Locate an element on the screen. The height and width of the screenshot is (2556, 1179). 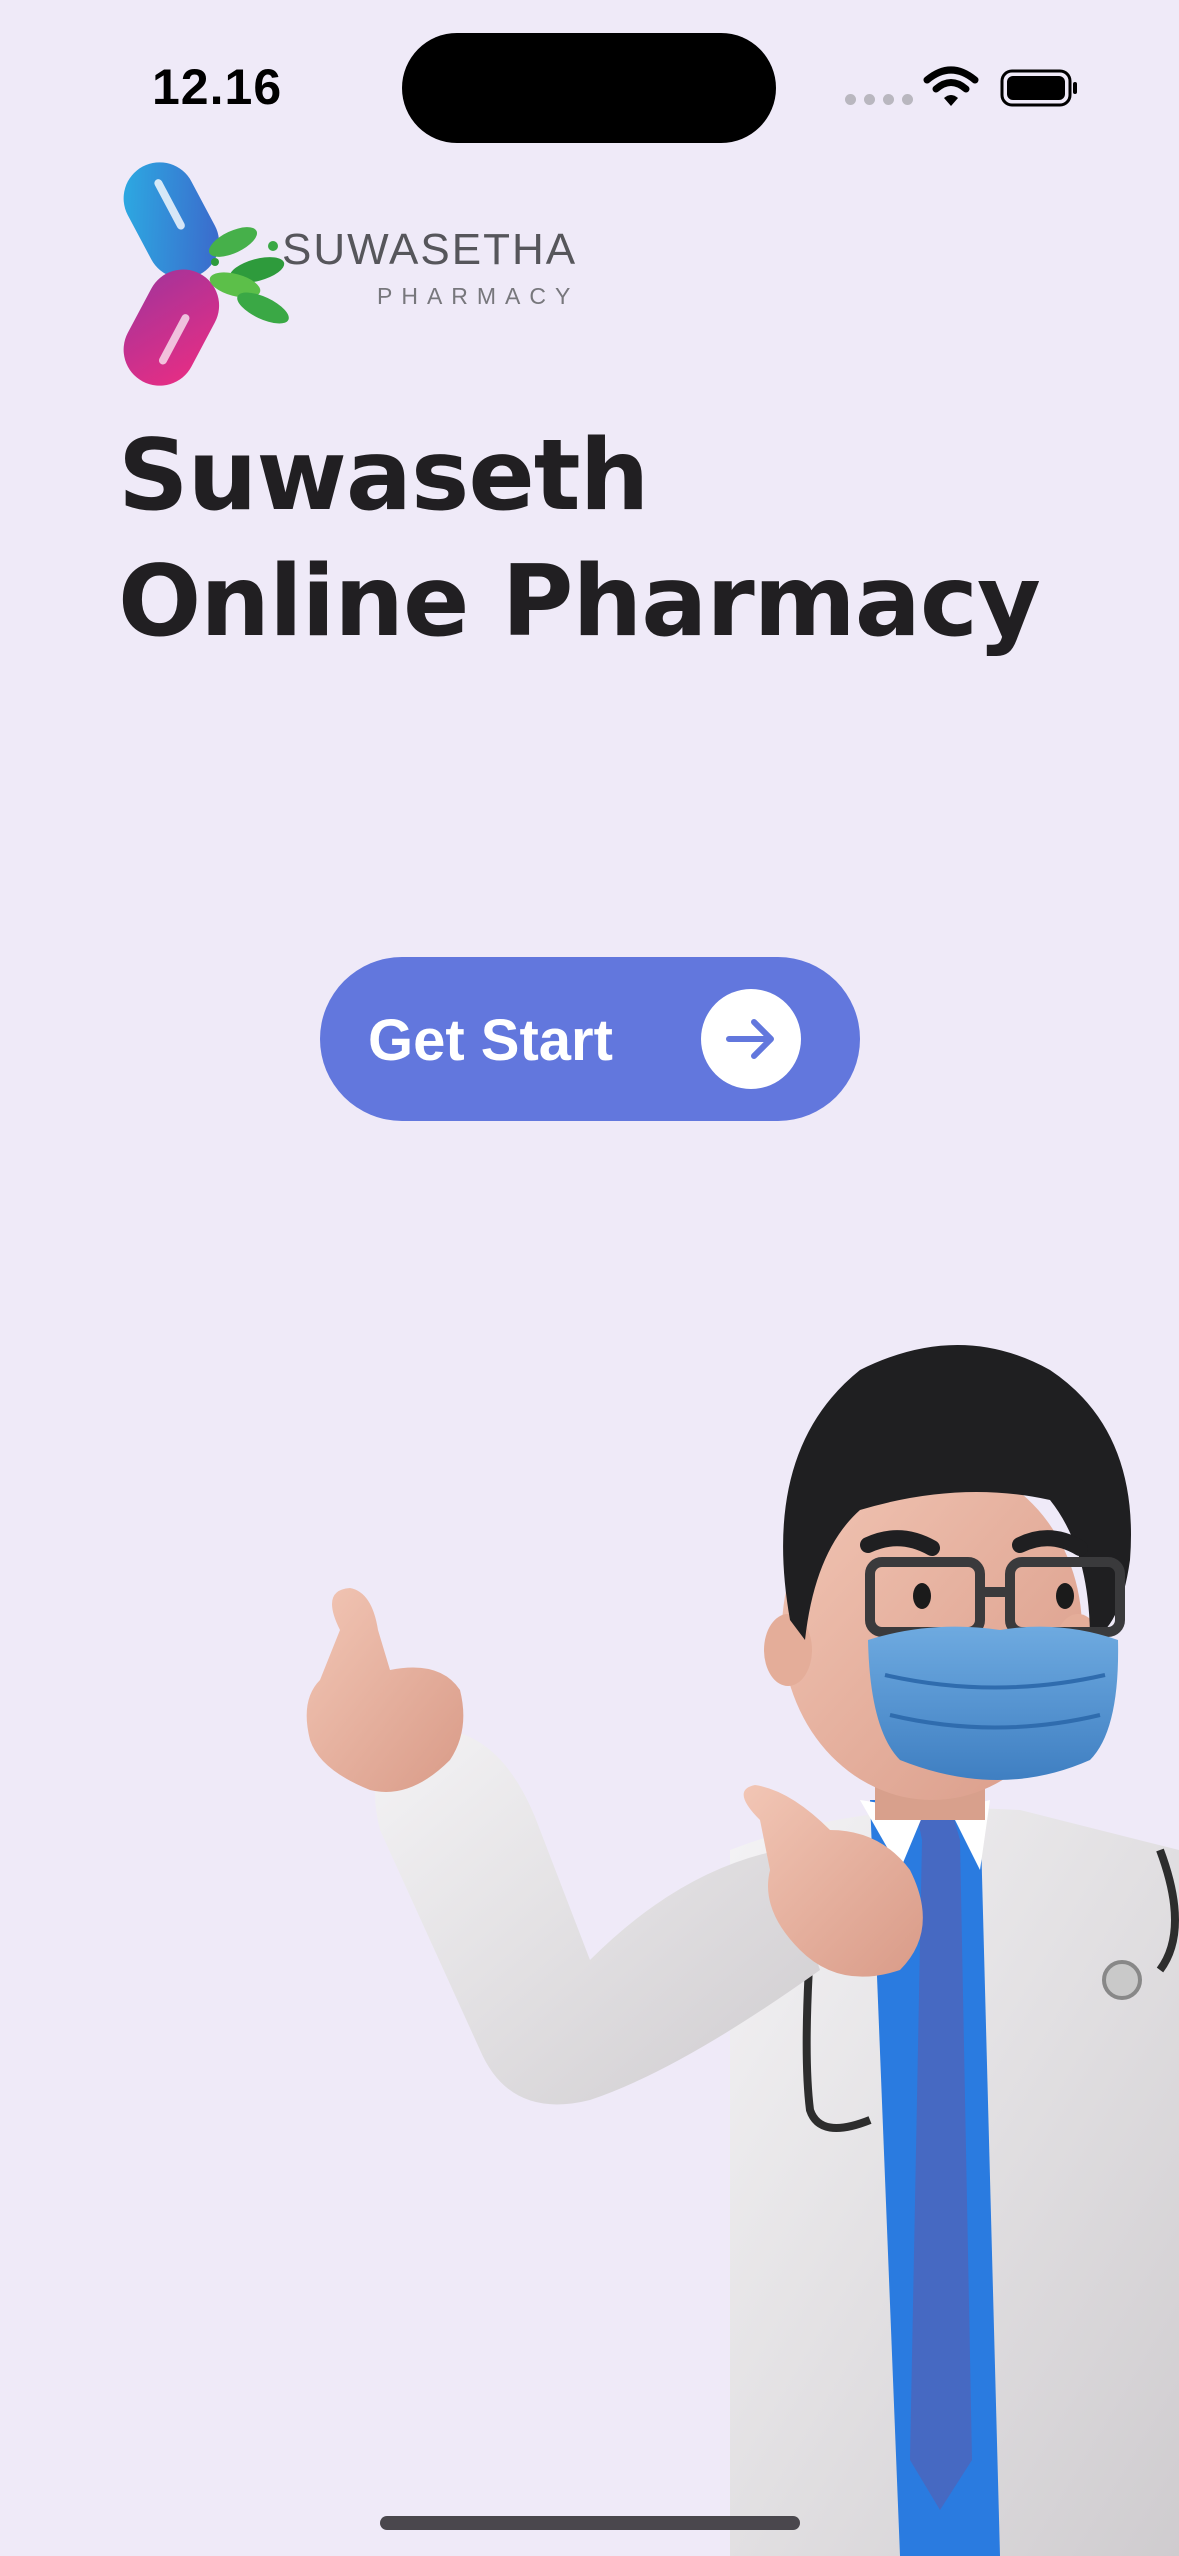
brand-subtitle: PHARMACY is located at coordinates (478, 296).